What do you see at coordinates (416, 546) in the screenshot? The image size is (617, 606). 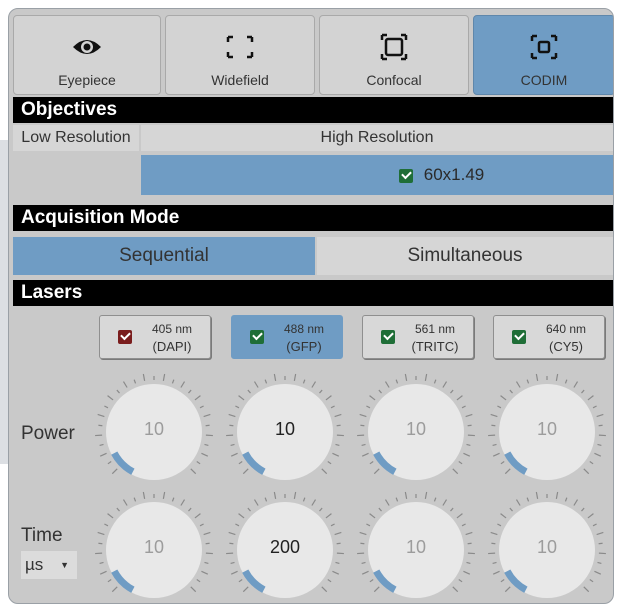 I see `time-knob-561: 10` at bounding box center [416, 546].